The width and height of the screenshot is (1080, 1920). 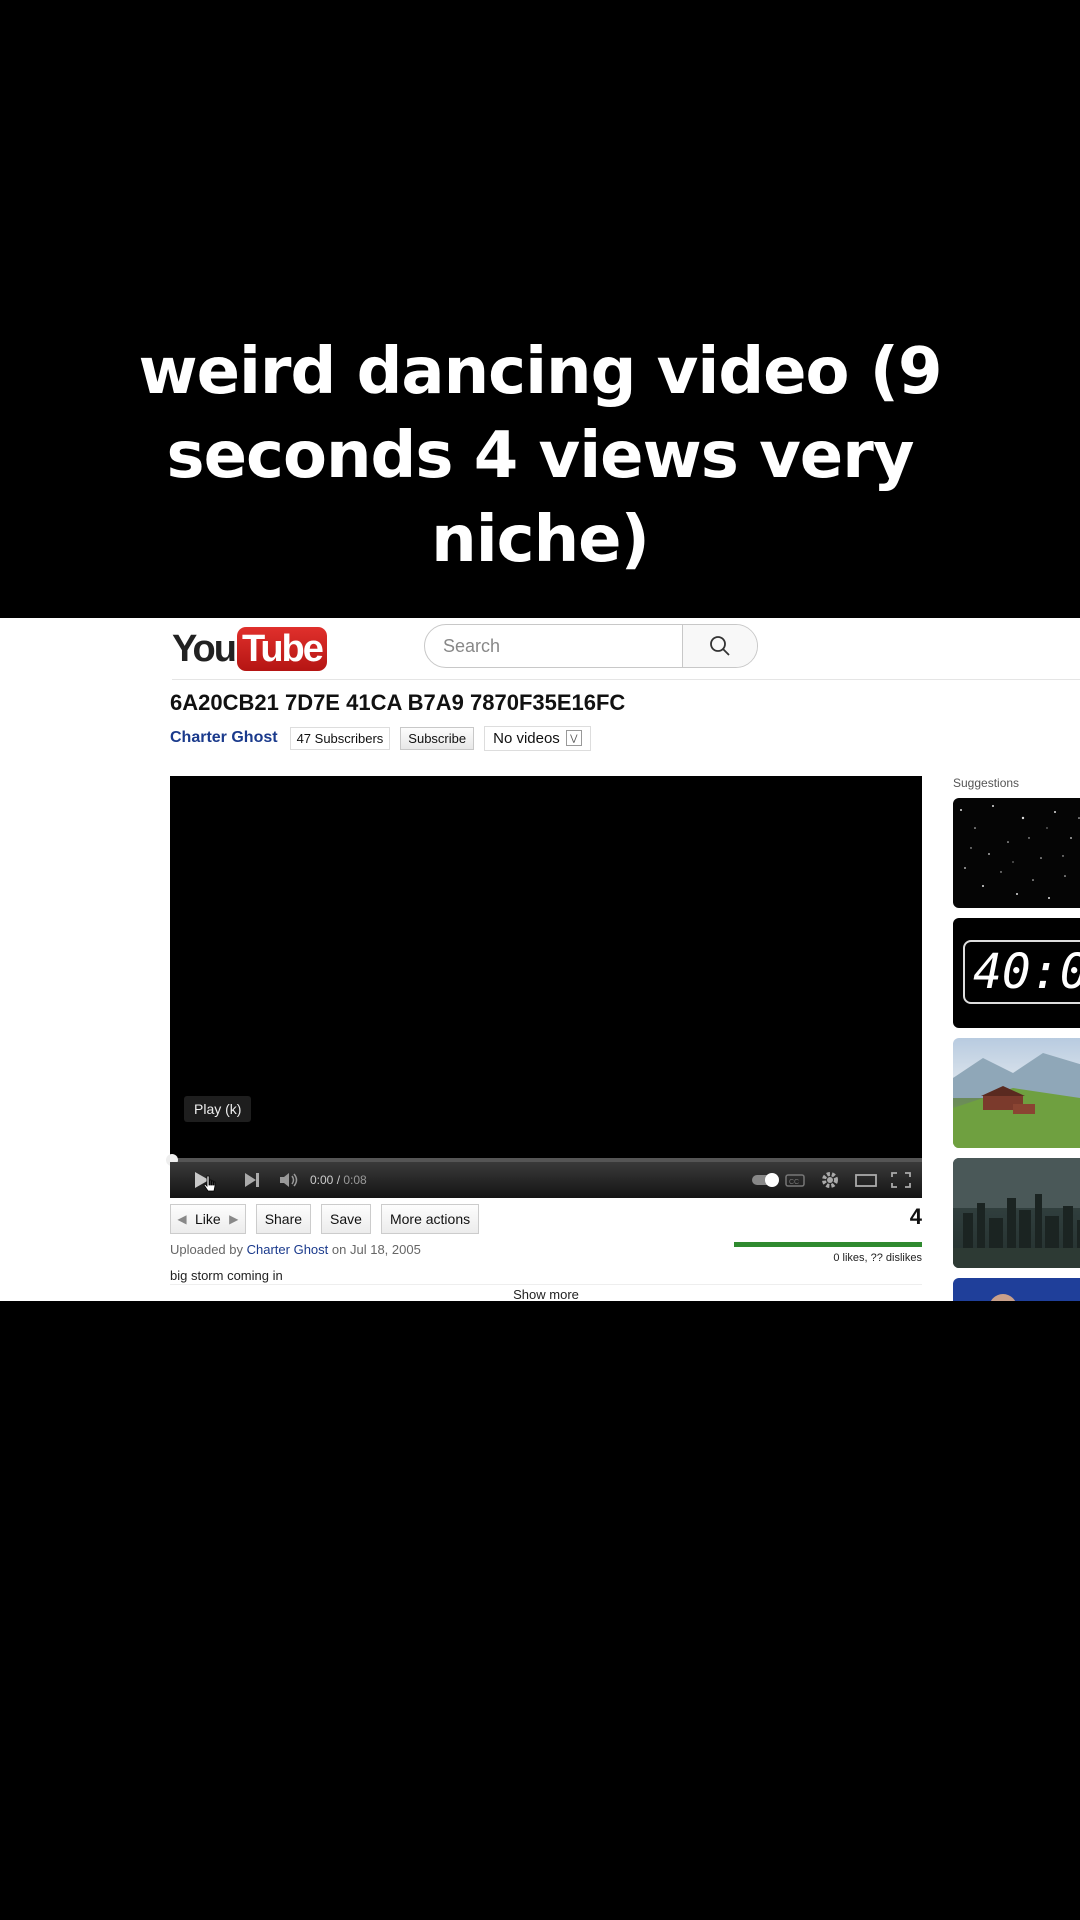 What do you see at coordinates (554, 646) in the screenshot?
I see `search-input` at bounding box center [554, 646].